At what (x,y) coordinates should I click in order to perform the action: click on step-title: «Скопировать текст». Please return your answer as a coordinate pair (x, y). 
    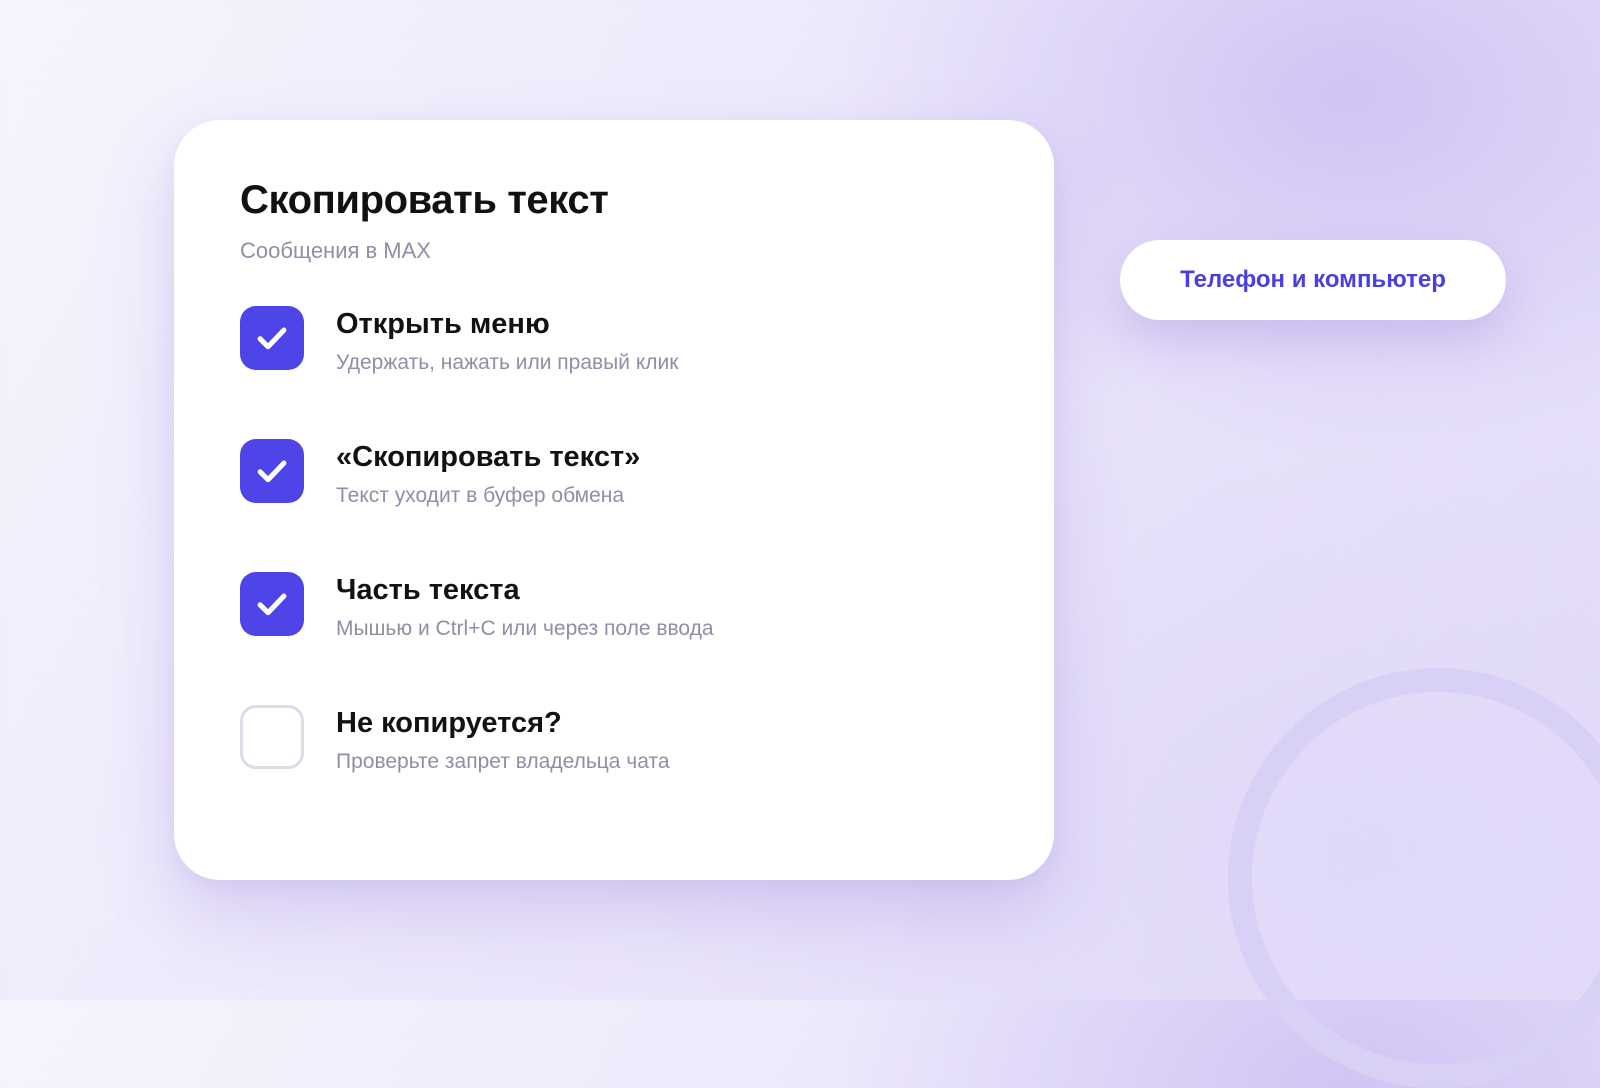
    Looking at the image, I should click on (488, 457).